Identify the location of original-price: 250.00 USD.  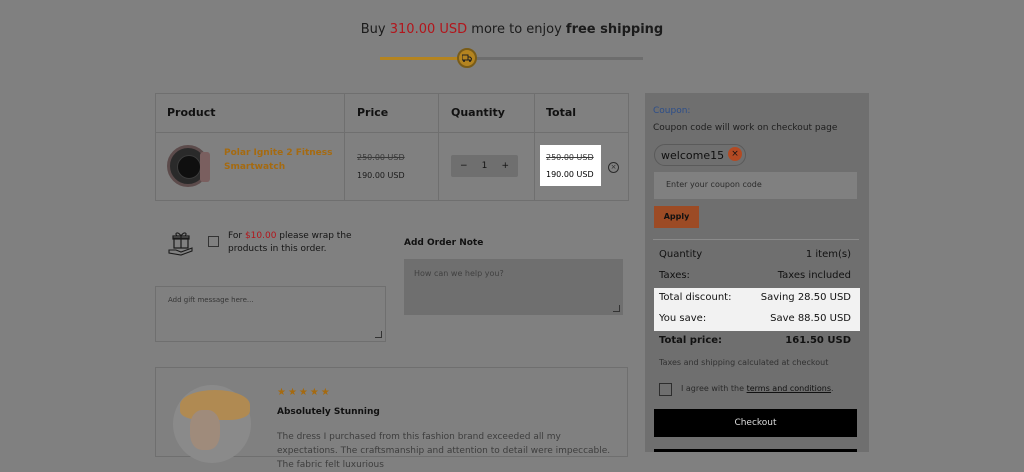
(381, 157).